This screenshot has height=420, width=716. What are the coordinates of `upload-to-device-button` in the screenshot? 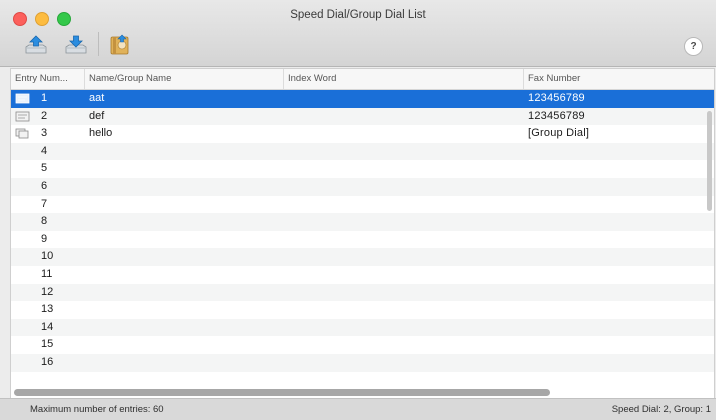 It's located at (36, 45).